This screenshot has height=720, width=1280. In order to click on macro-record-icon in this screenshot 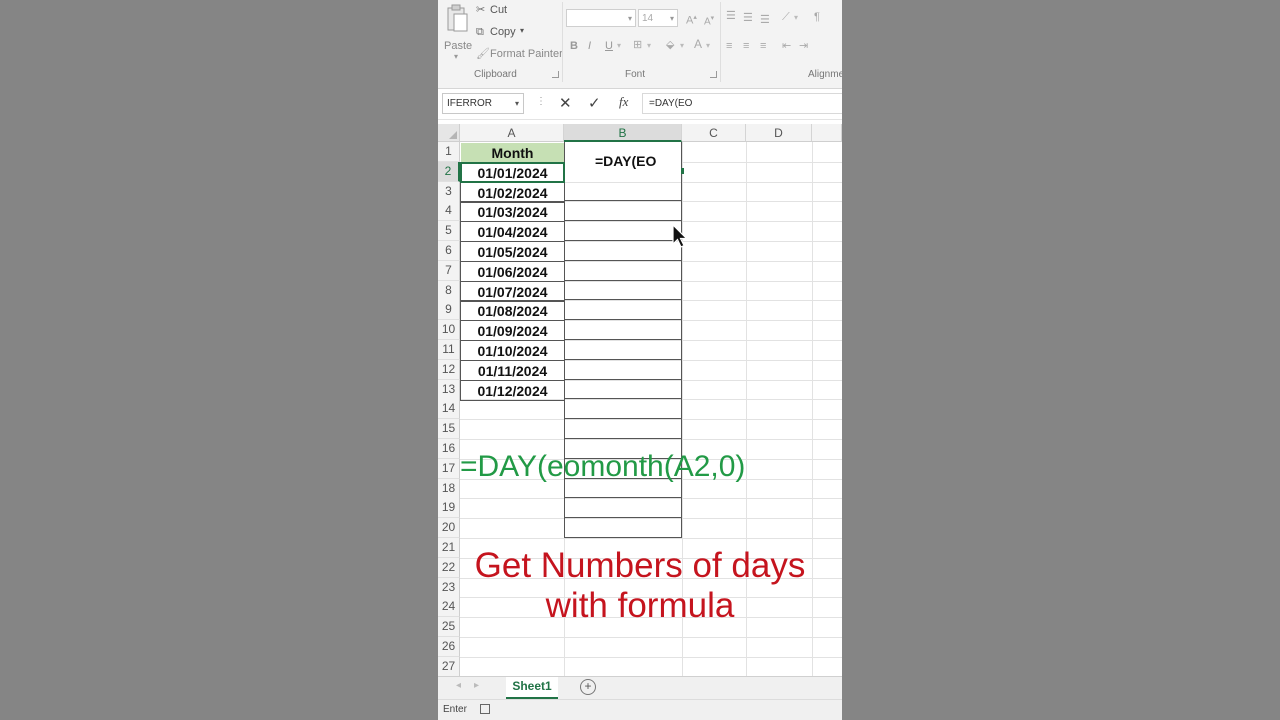, I will do `click(485, 709)`.